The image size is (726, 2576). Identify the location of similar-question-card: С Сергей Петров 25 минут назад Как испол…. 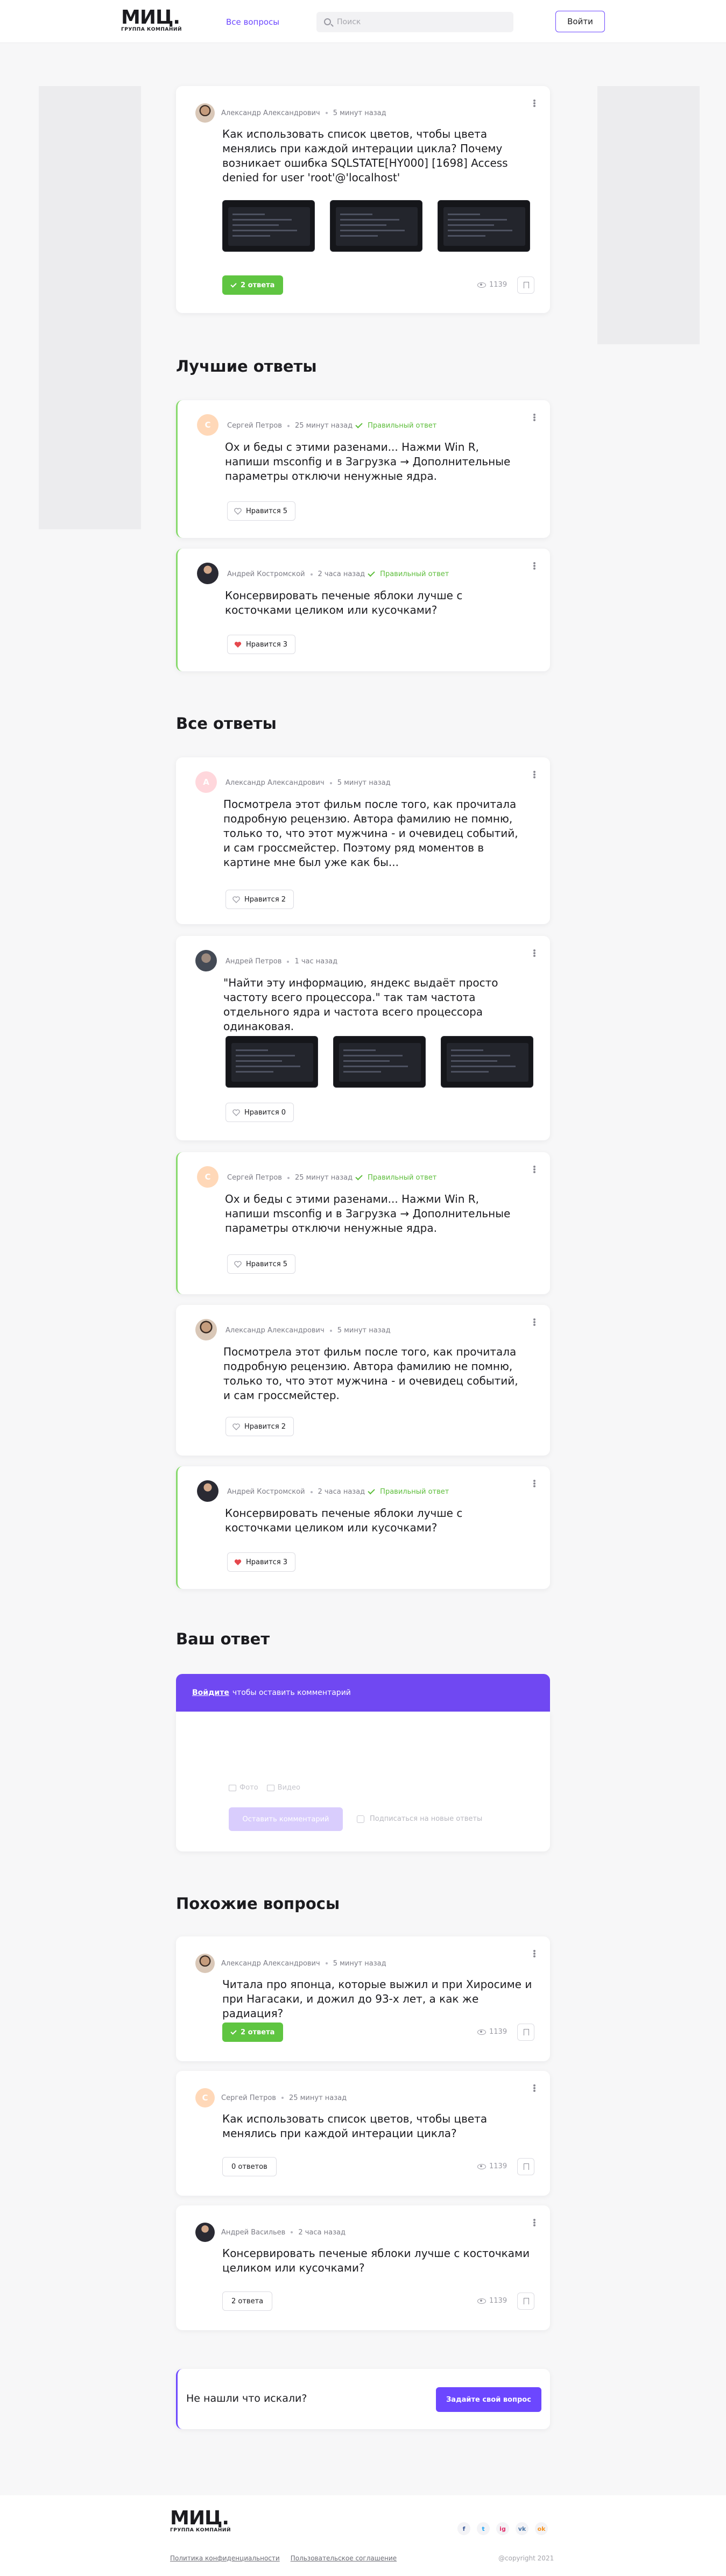
(363, 2133).